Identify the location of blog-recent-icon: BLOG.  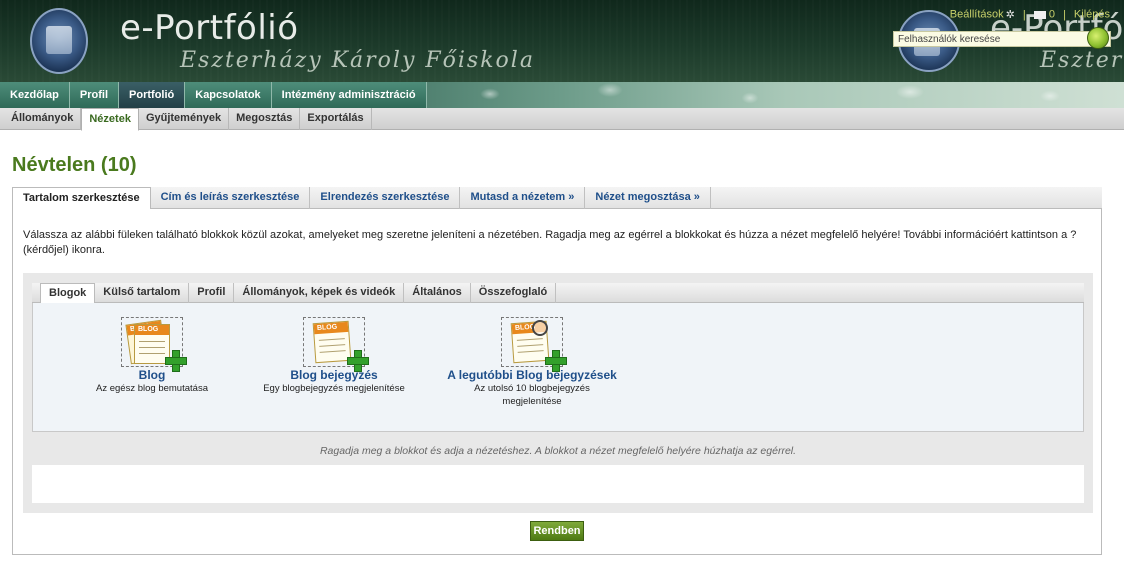
(534, 344).